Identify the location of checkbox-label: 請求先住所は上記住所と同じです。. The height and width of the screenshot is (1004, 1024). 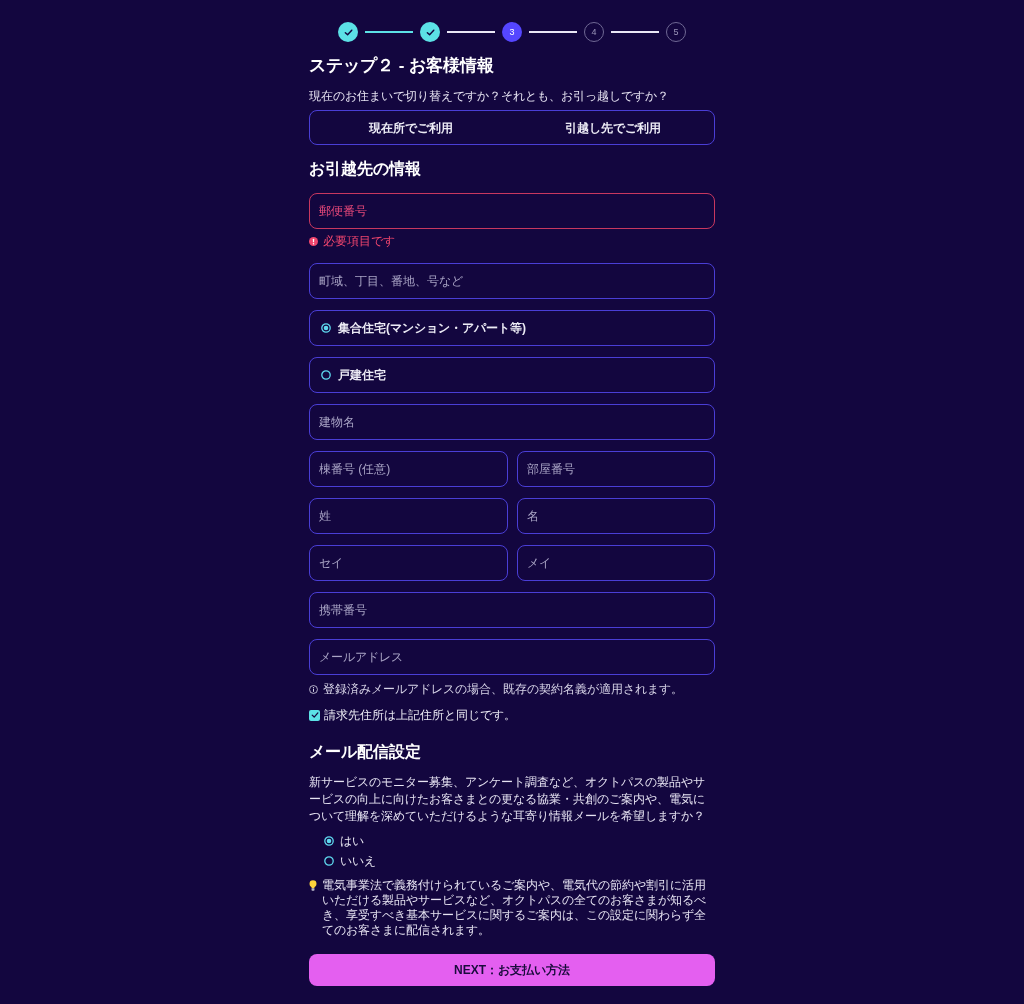
(420, 715).